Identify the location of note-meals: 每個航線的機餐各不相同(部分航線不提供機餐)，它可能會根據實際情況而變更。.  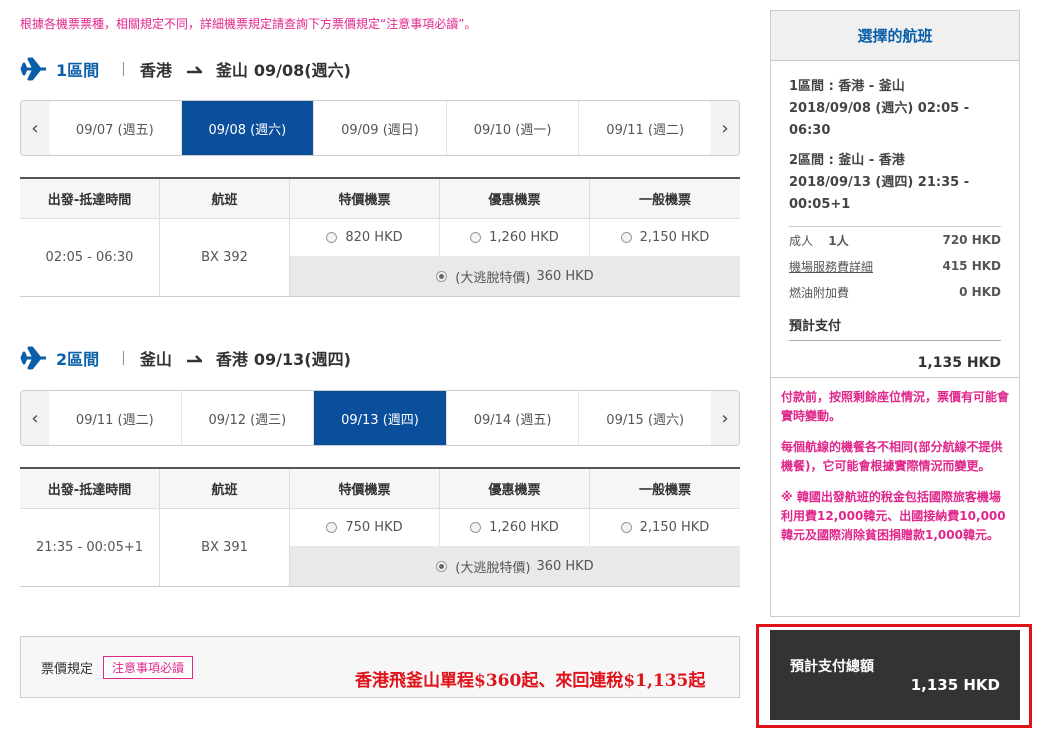
(892, 456).